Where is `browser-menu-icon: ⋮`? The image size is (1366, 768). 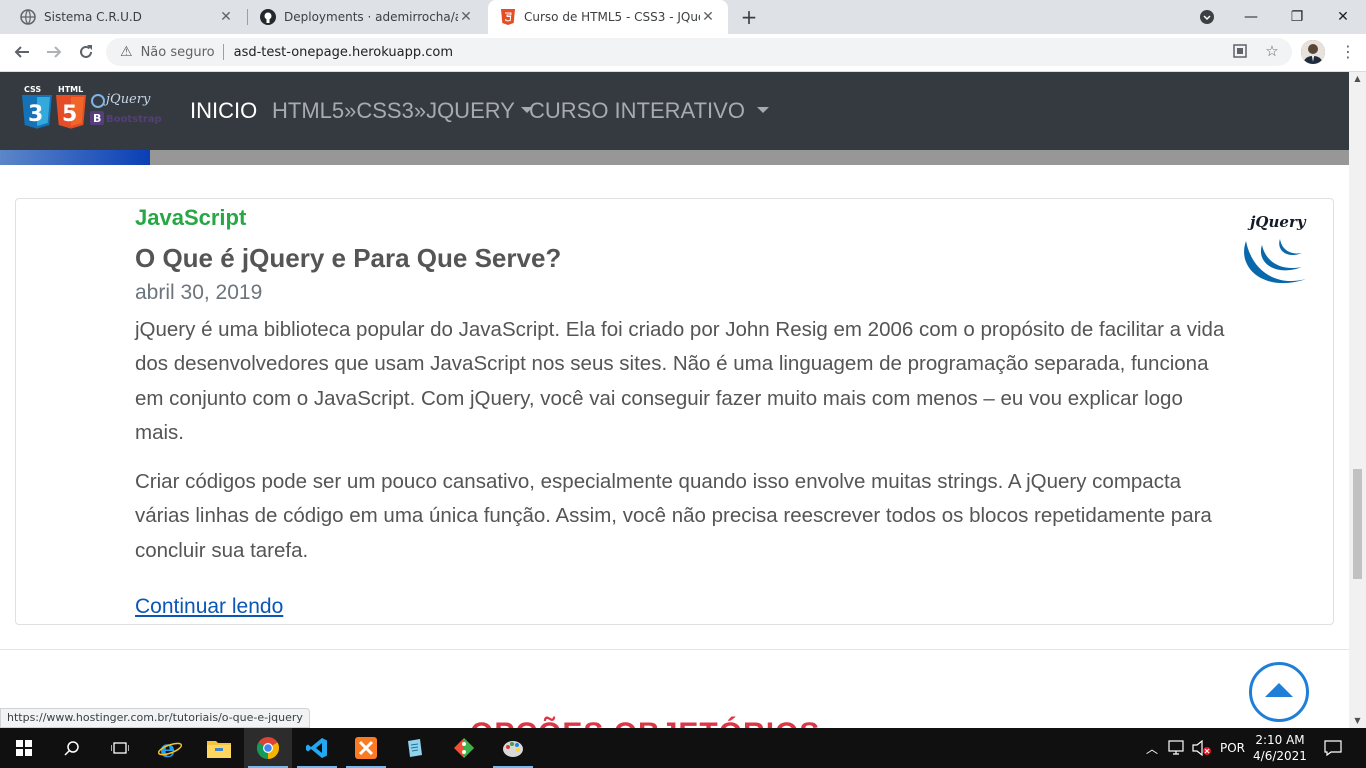
browser-menu-icon: ⋮ is located at coordinates (1348, 52).